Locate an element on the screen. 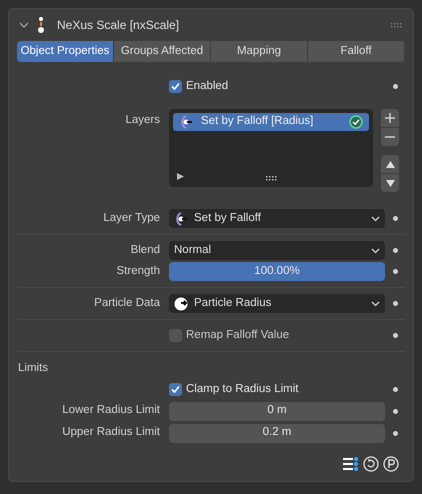 This screenshot has width=422, height=494. triangle-up-icon is located at coordinates (390, 164).